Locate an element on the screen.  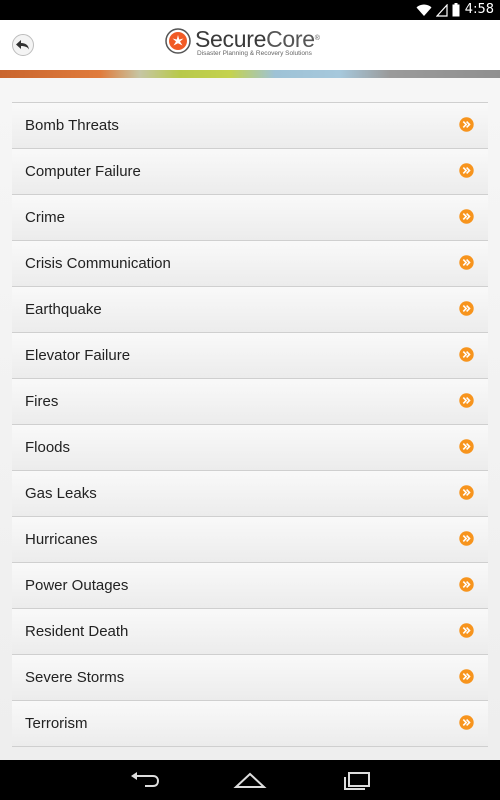
status-icons is located at coordinates (438, 10).